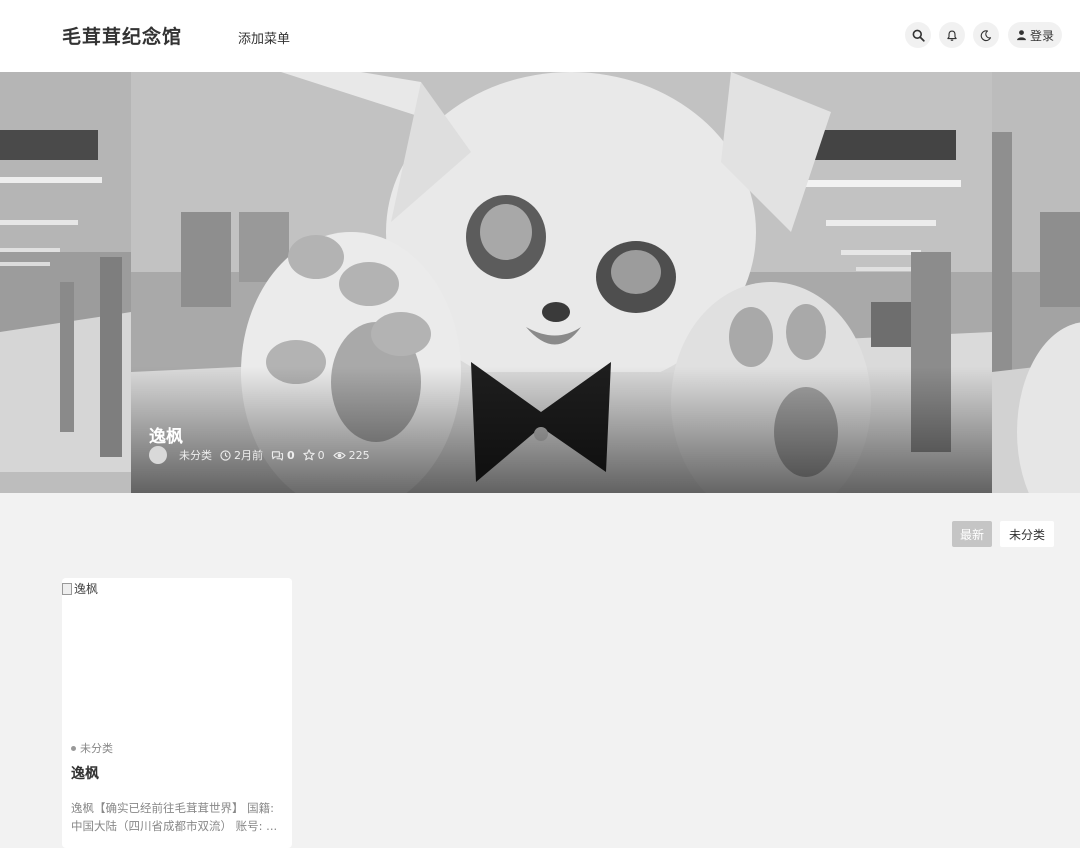  What do you see at coordinates (1021, 35) in the screenshot?
I see `user-icon` at bounding box center [1021, 35].